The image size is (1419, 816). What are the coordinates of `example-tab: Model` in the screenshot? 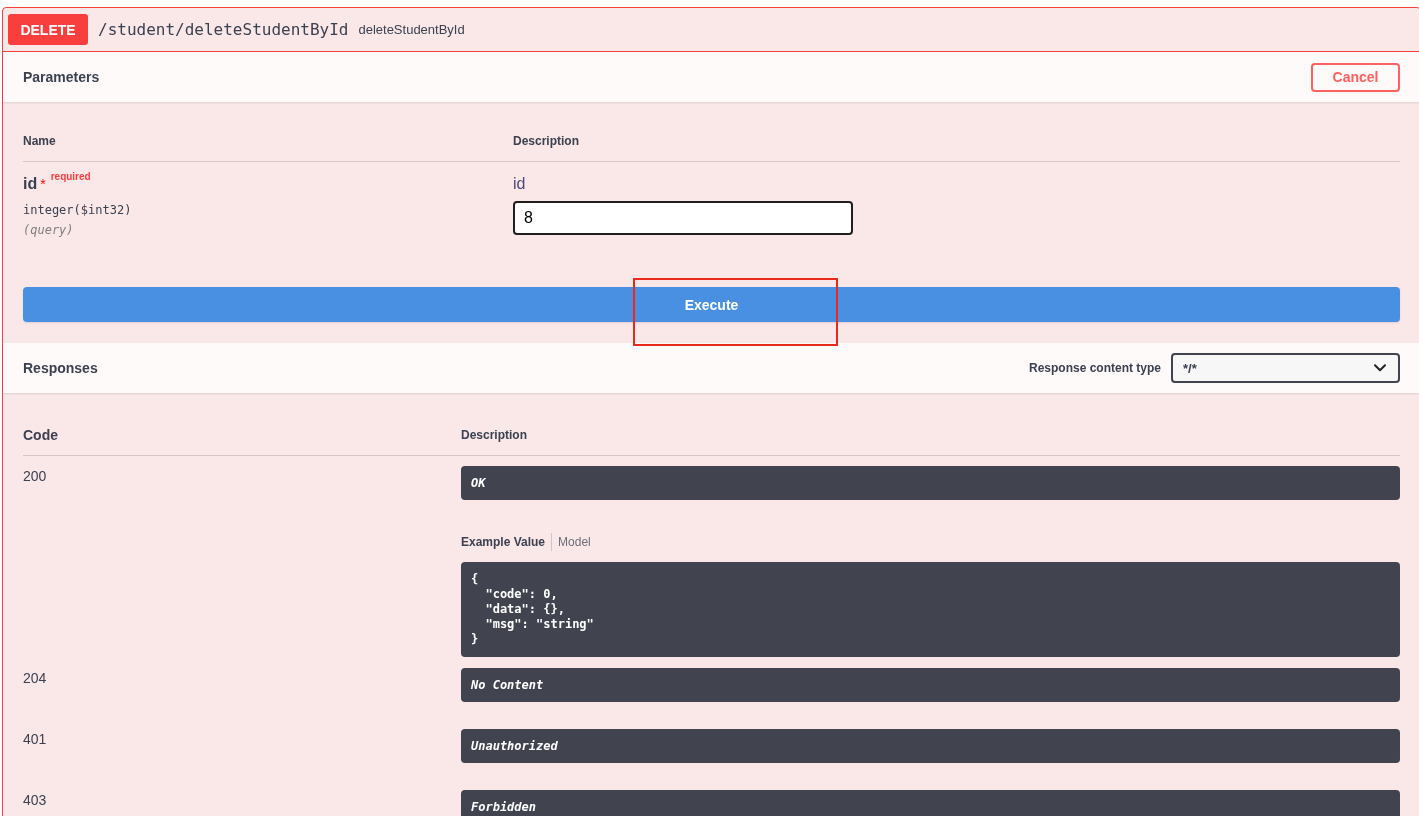 It's located at (574, 542).